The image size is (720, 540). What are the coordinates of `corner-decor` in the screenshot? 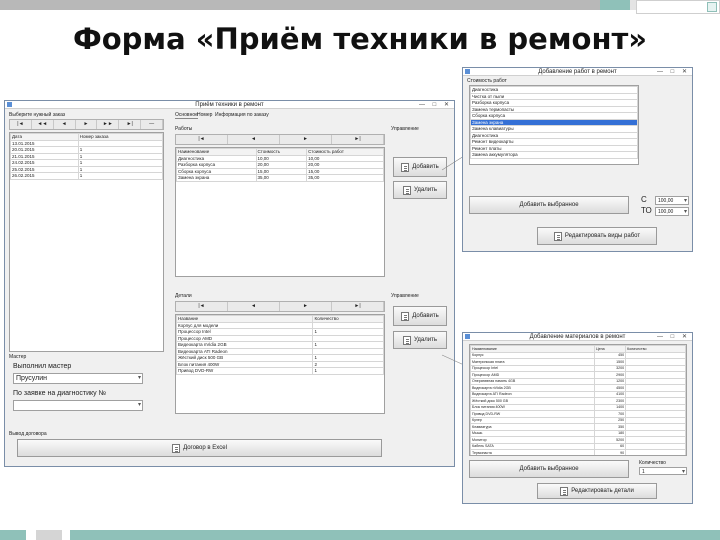 It's located at (678, 7).